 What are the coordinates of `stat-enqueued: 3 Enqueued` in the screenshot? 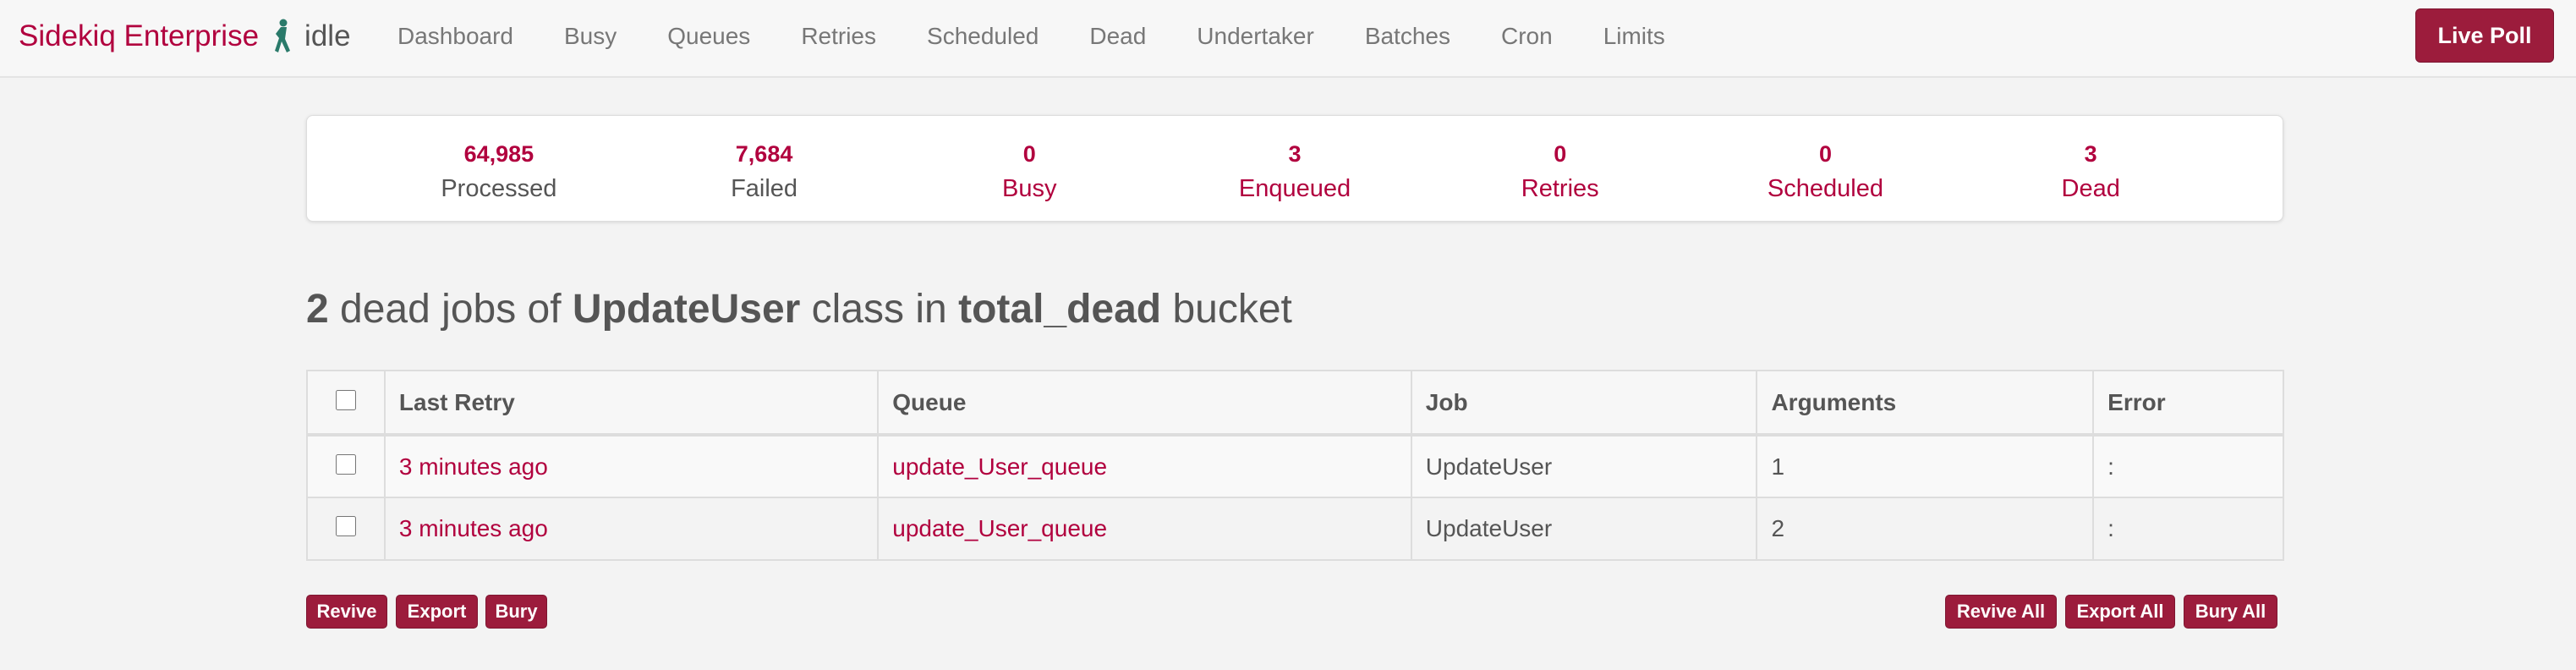 It's located at (1295, 168).